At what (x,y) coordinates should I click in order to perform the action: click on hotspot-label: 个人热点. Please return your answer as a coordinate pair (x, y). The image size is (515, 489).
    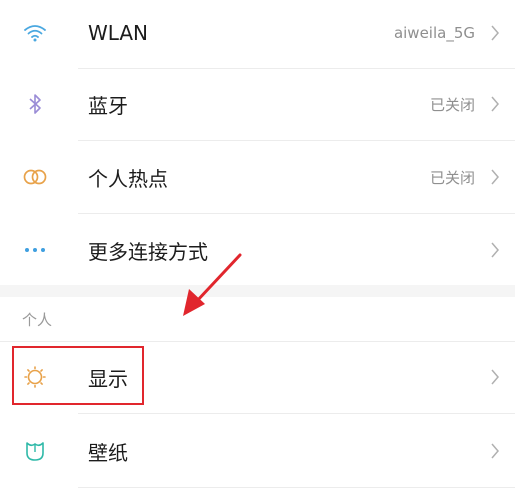
    Looking at the image, I should click on (128, 178).